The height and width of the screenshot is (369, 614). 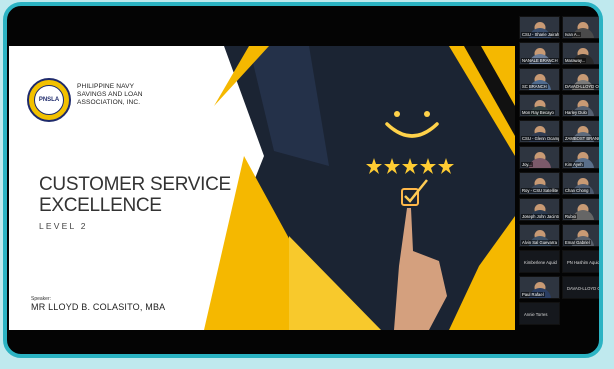 What do you see at coordinates (576, 112) in the screenshot?
I see `participant-name: Harley Dulo` at bounding box center [576, 112].